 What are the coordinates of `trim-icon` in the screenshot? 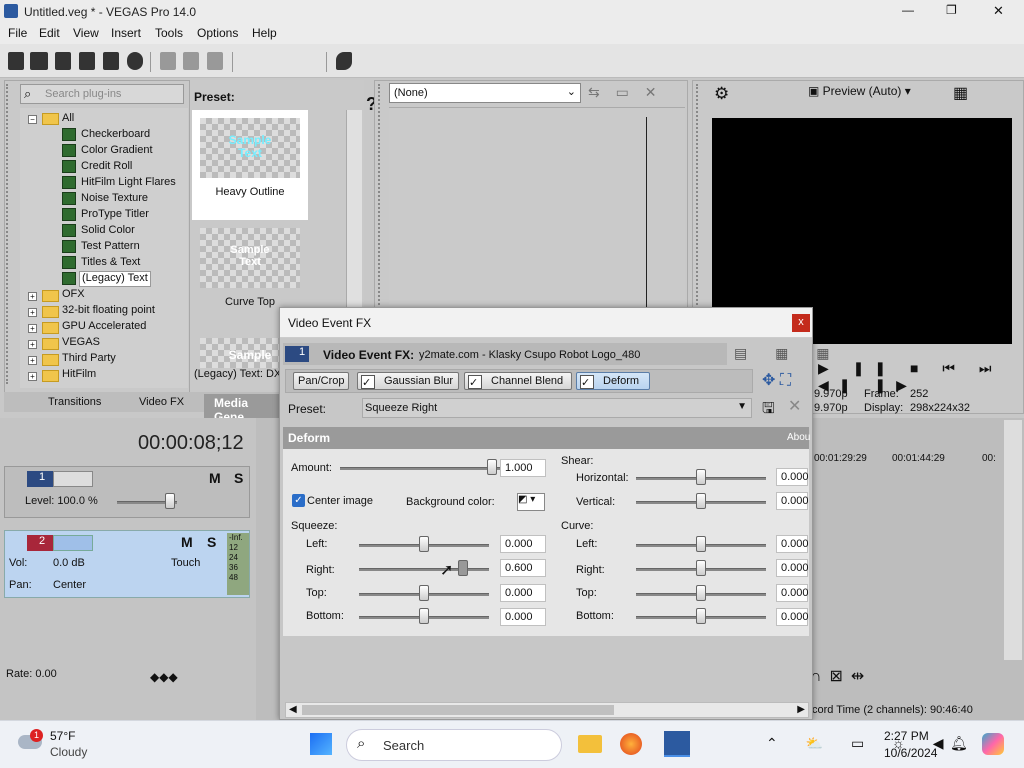 It's located at (344, 61).